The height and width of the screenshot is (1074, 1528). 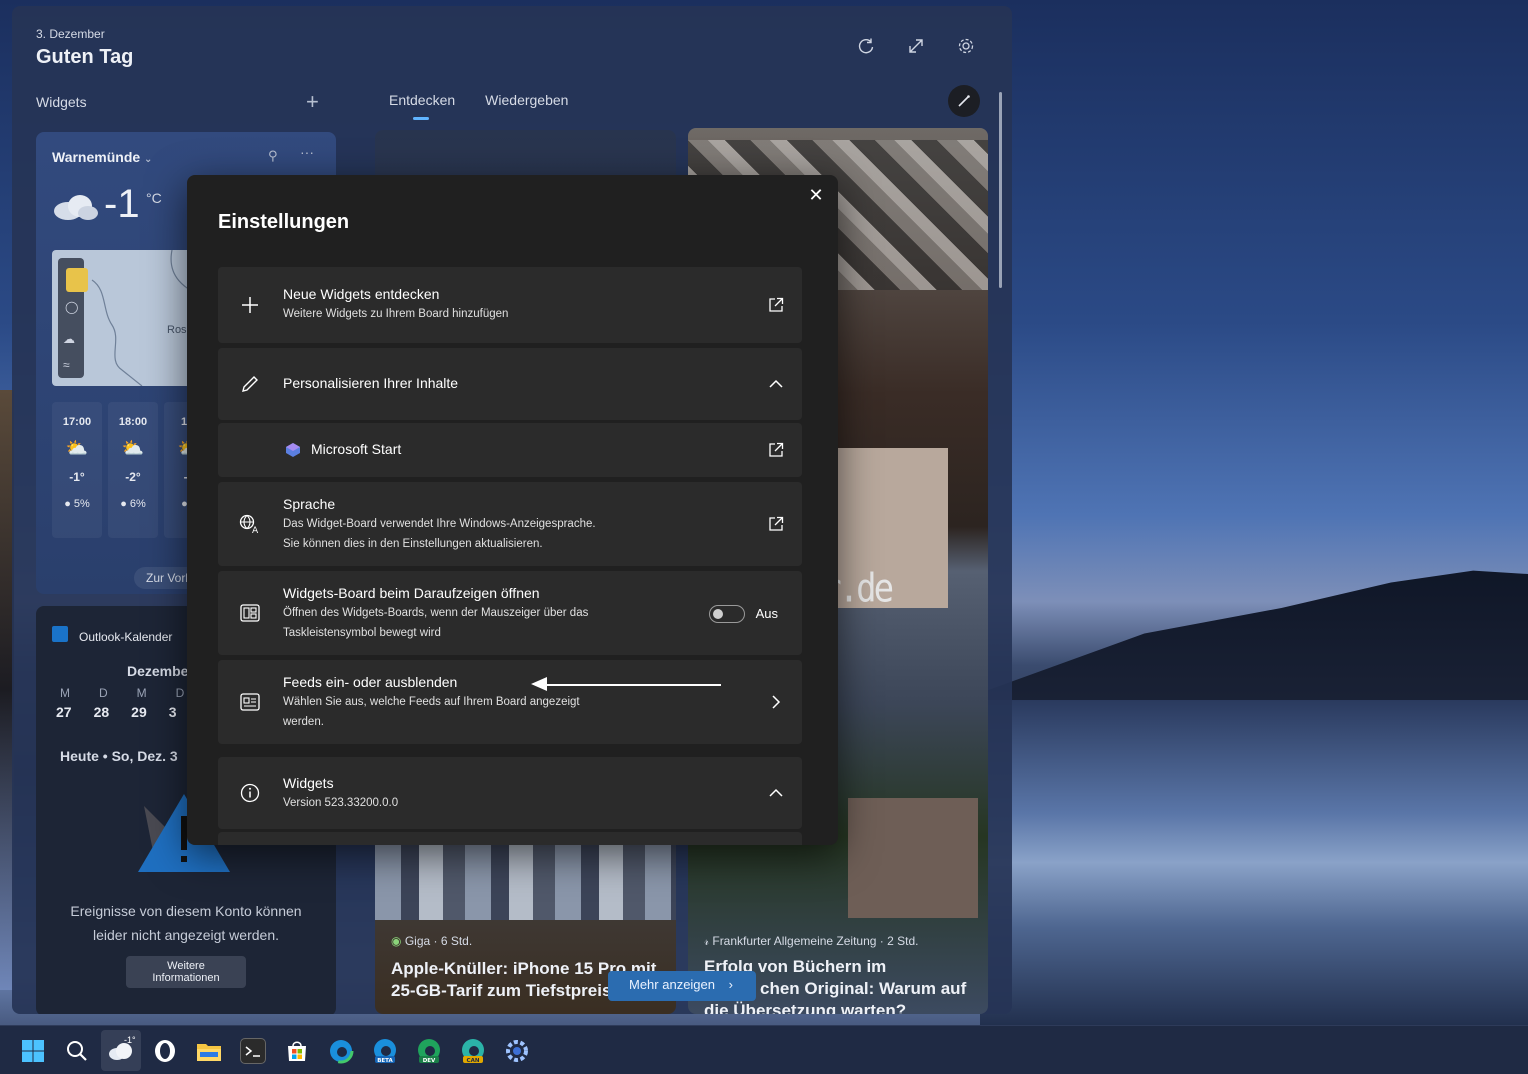 I want to click on weekday: D, so click(x=180, y=693).